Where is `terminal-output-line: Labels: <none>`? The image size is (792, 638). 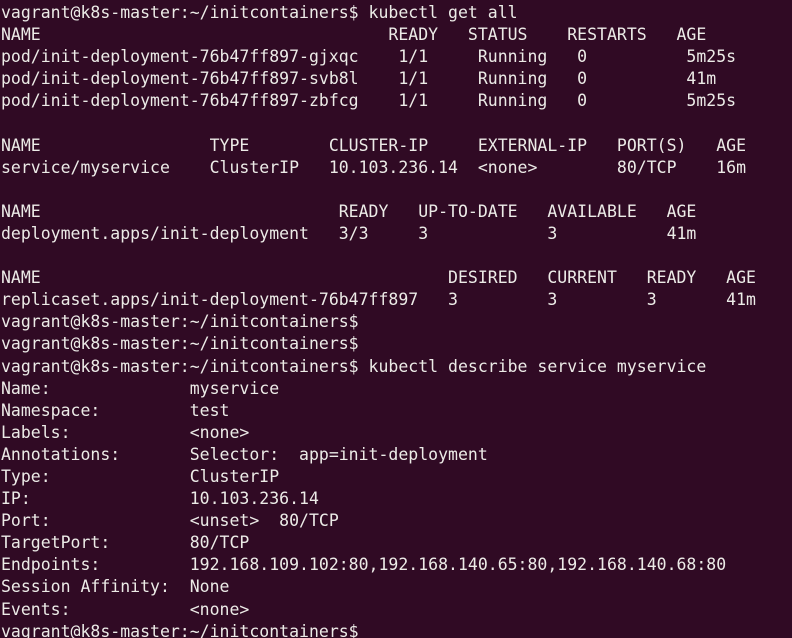 terminal-output-line: Labels: <none> is located at coordinates (125, 432).